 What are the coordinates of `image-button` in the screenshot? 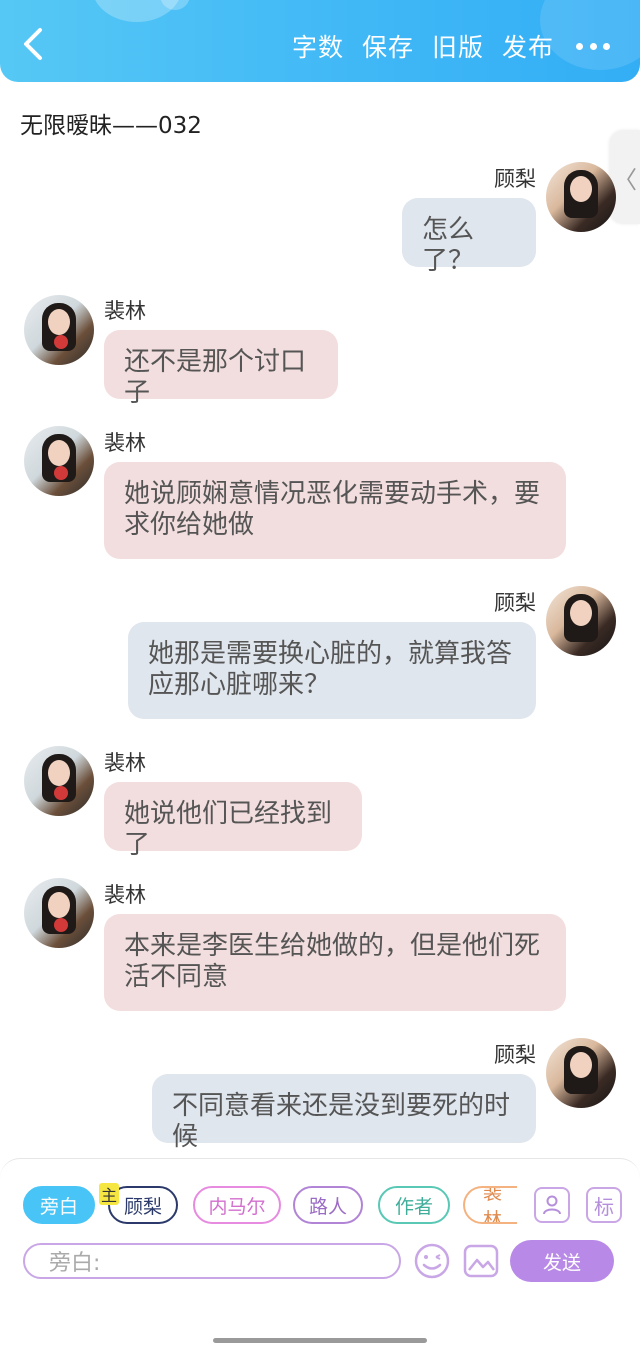 It's located at (481, 1261).